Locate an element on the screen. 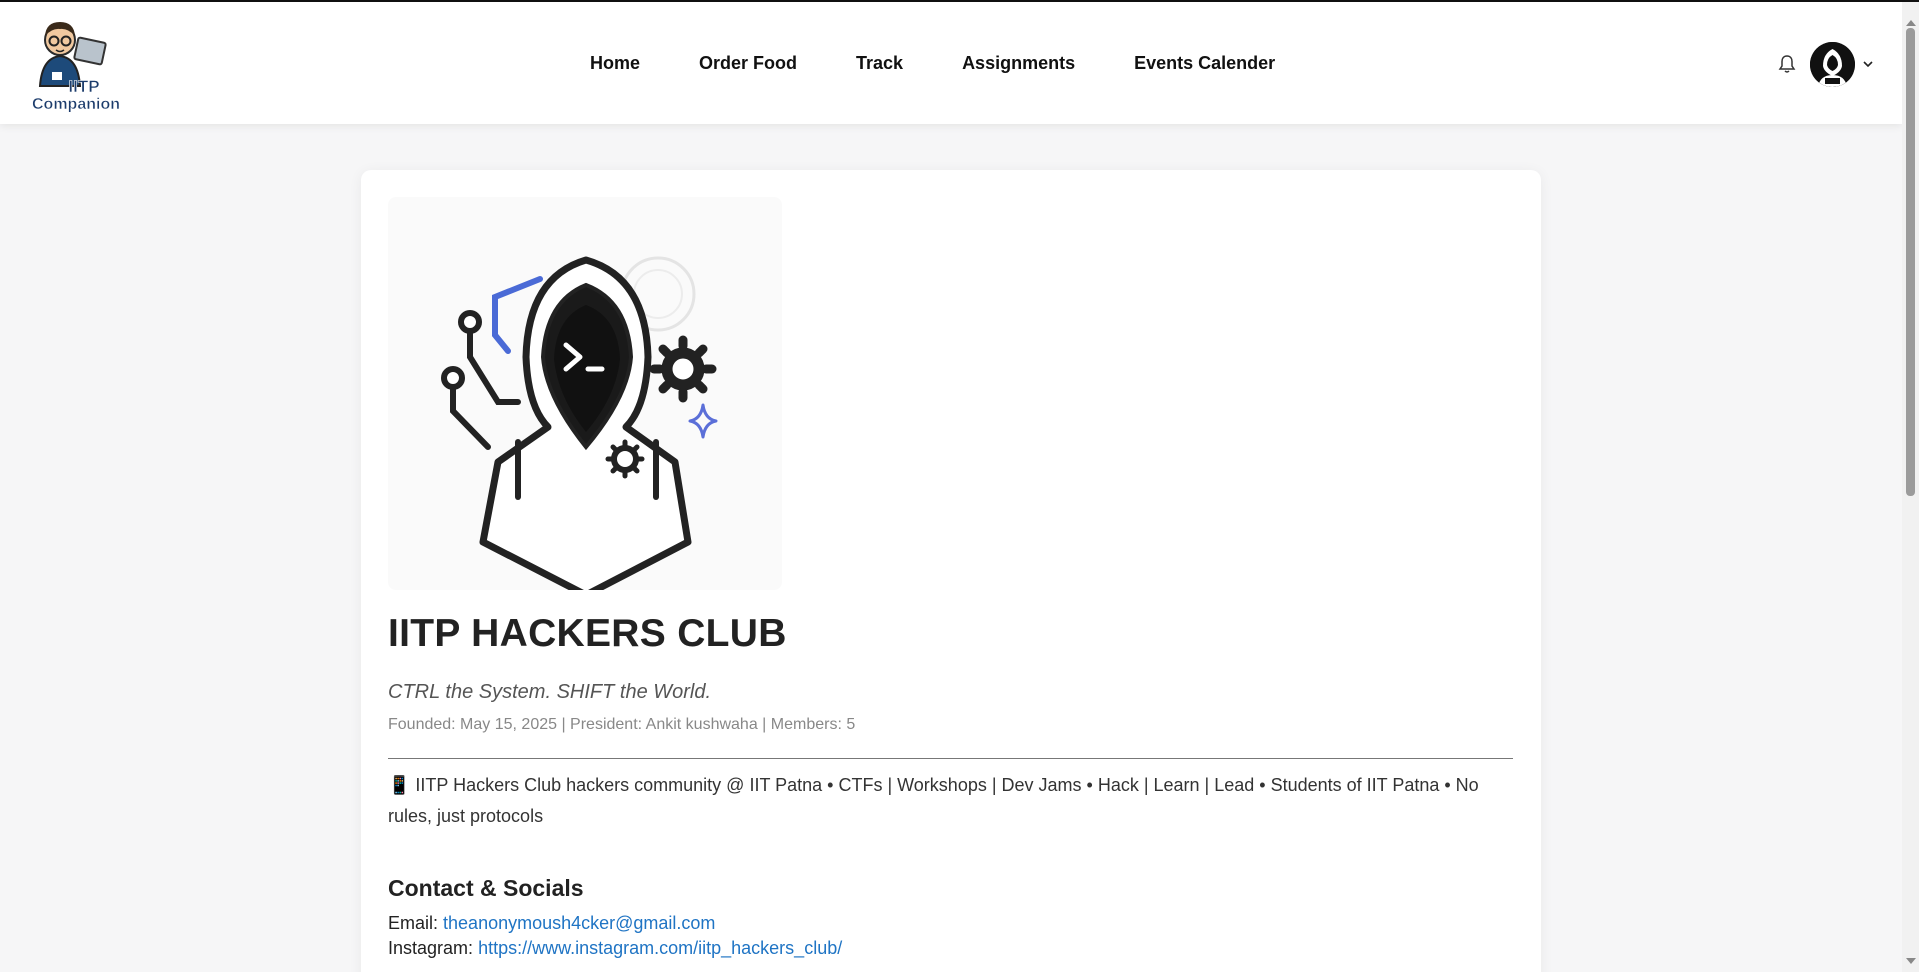 The image size is (1919, 972). page-scrollbar is located at coordinates (1910, 487).